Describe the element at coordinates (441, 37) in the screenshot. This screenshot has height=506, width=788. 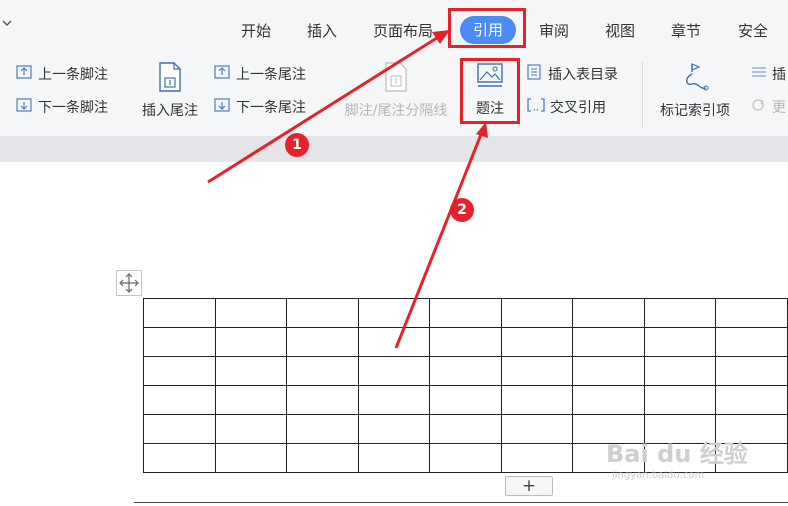
I see `arrow-1-head` at that location.